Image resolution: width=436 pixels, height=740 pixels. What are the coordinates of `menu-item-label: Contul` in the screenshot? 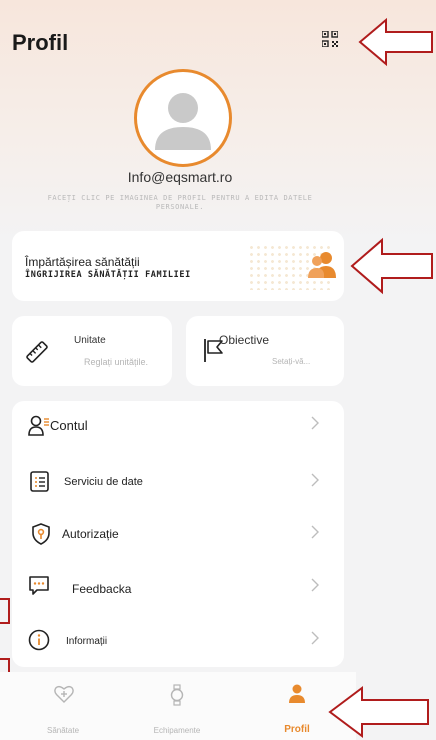 It's located at (69, 425).